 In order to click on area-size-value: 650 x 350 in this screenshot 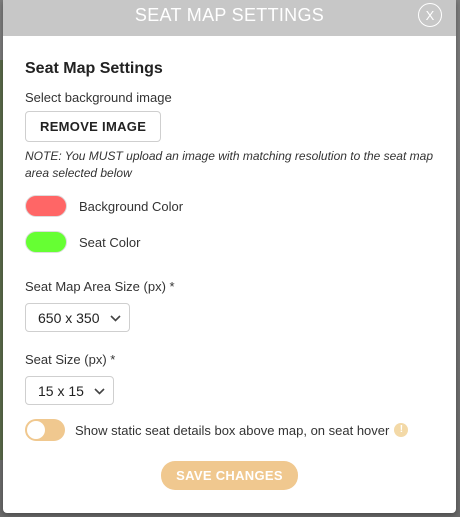, I will do `click(69, 317)`.